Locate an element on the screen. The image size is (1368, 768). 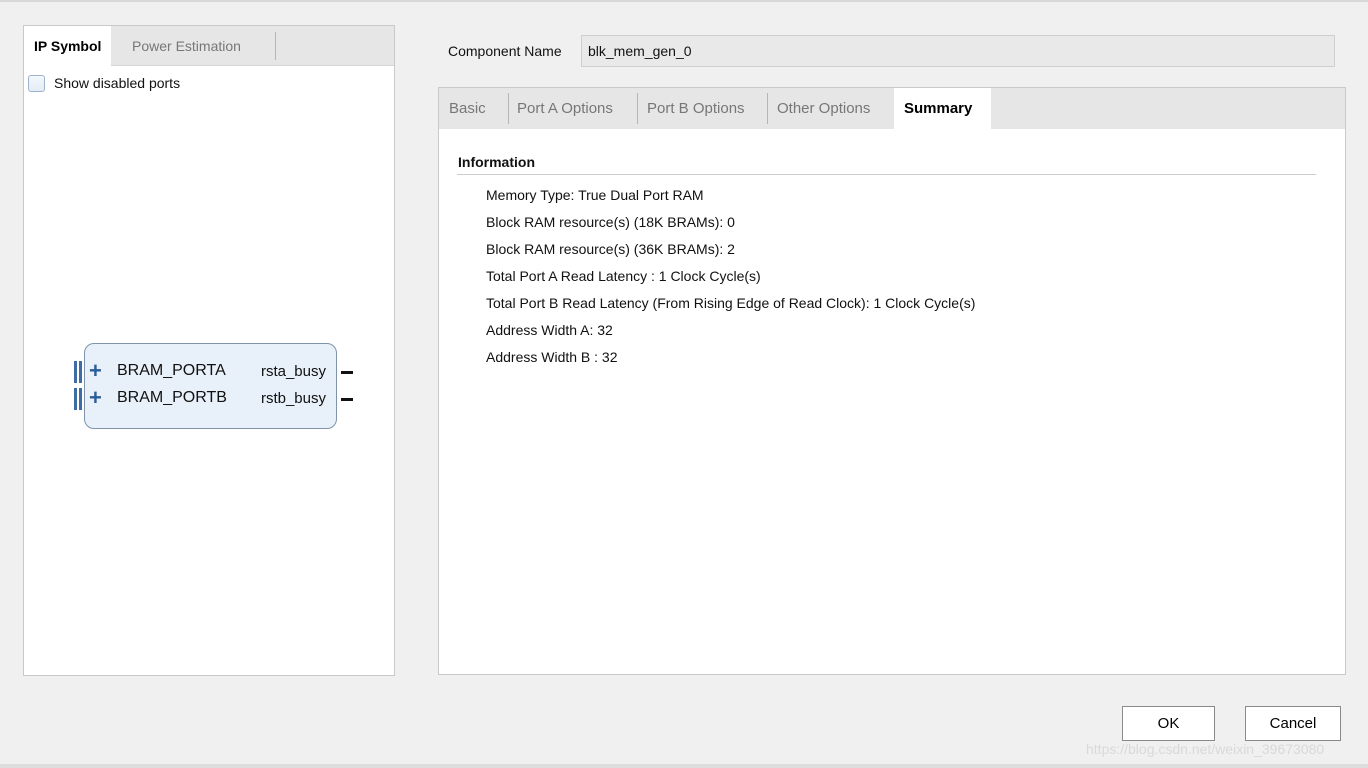
port-name: BRAM_PORTB is located at coordinates (172, 397).